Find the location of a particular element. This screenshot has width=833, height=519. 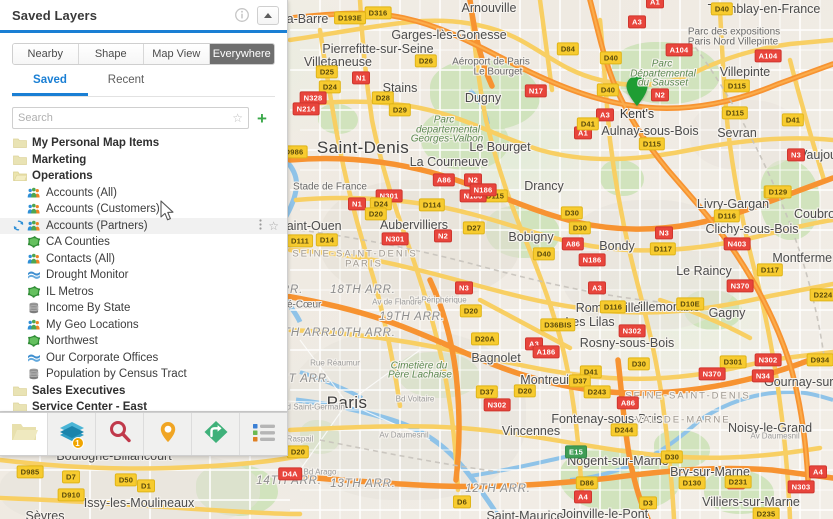

list-item-label: Accounts (Customers) is located at coordinates (103, 209).